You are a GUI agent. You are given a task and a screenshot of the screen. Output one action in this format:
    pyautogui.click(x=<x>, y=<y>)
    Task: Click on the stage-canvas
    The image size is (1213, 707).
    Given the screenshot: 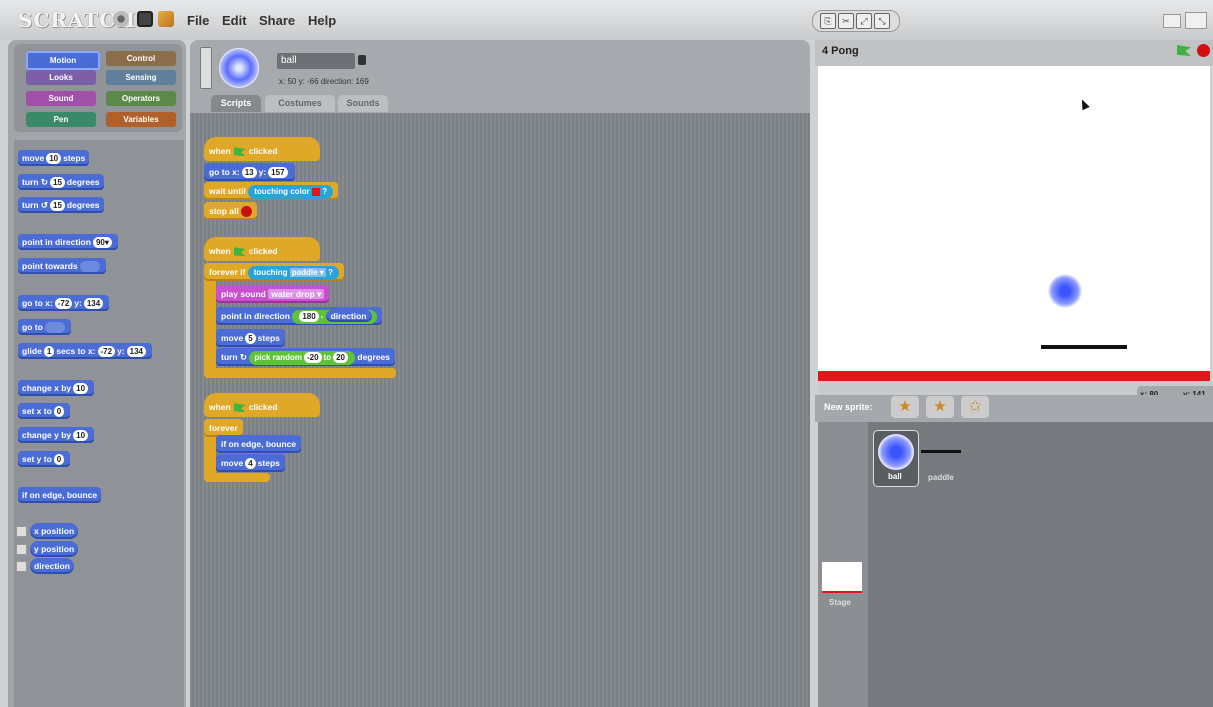 What is the action you would take?
    pyautogui.click(x=1014, y=218)
    